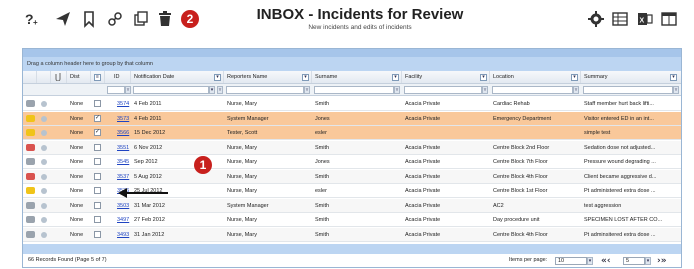 This screenshot has height=269, width=694. What do you see at coordinates (122, 103) in the screenshot?
I see `cell-id: 3574` at bounding box center [122, 103].